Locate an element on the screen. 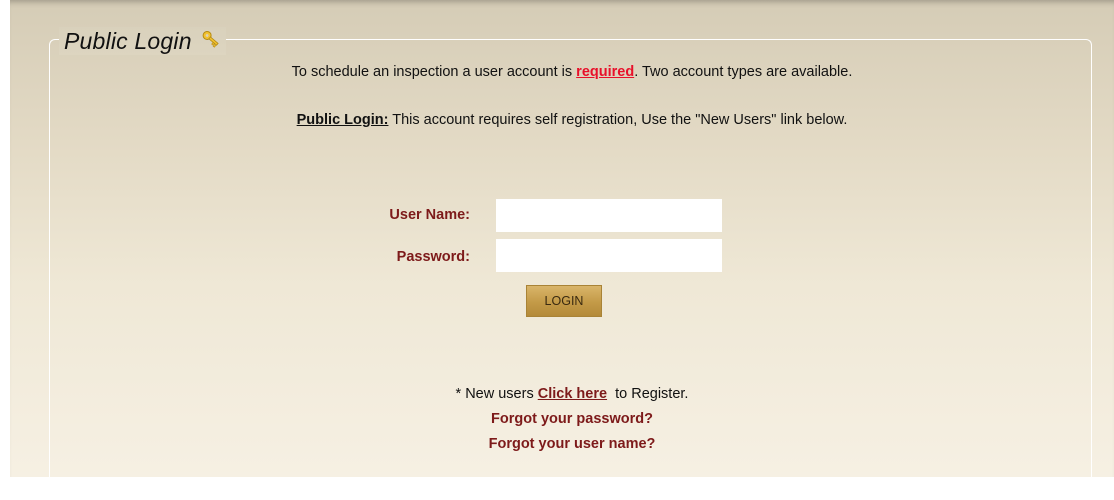 Image resolution: width=1114 pixels, height=500 pixels. password-label: Password: is located at coordinates (433, 257).